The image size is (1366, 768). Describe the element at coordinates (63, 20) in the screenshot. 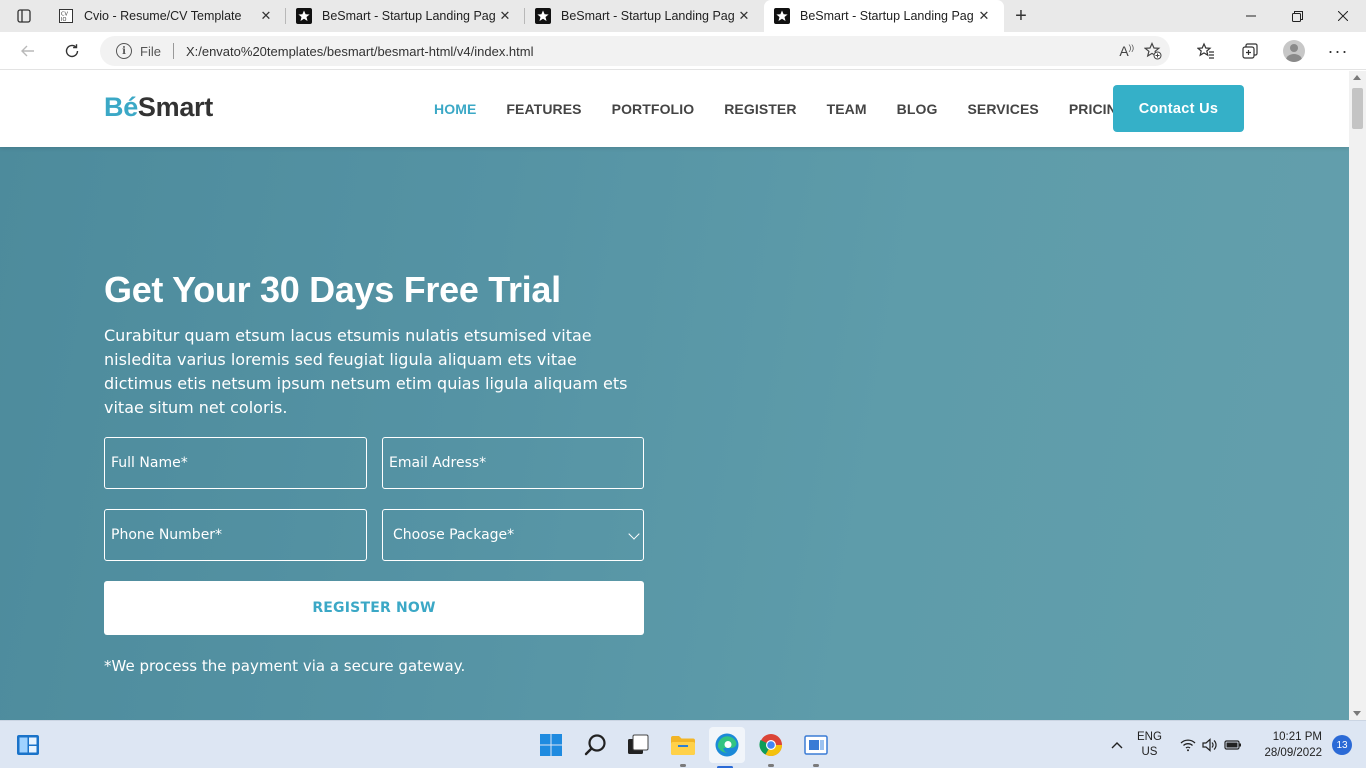

I see `svg-text: IO` at that location.